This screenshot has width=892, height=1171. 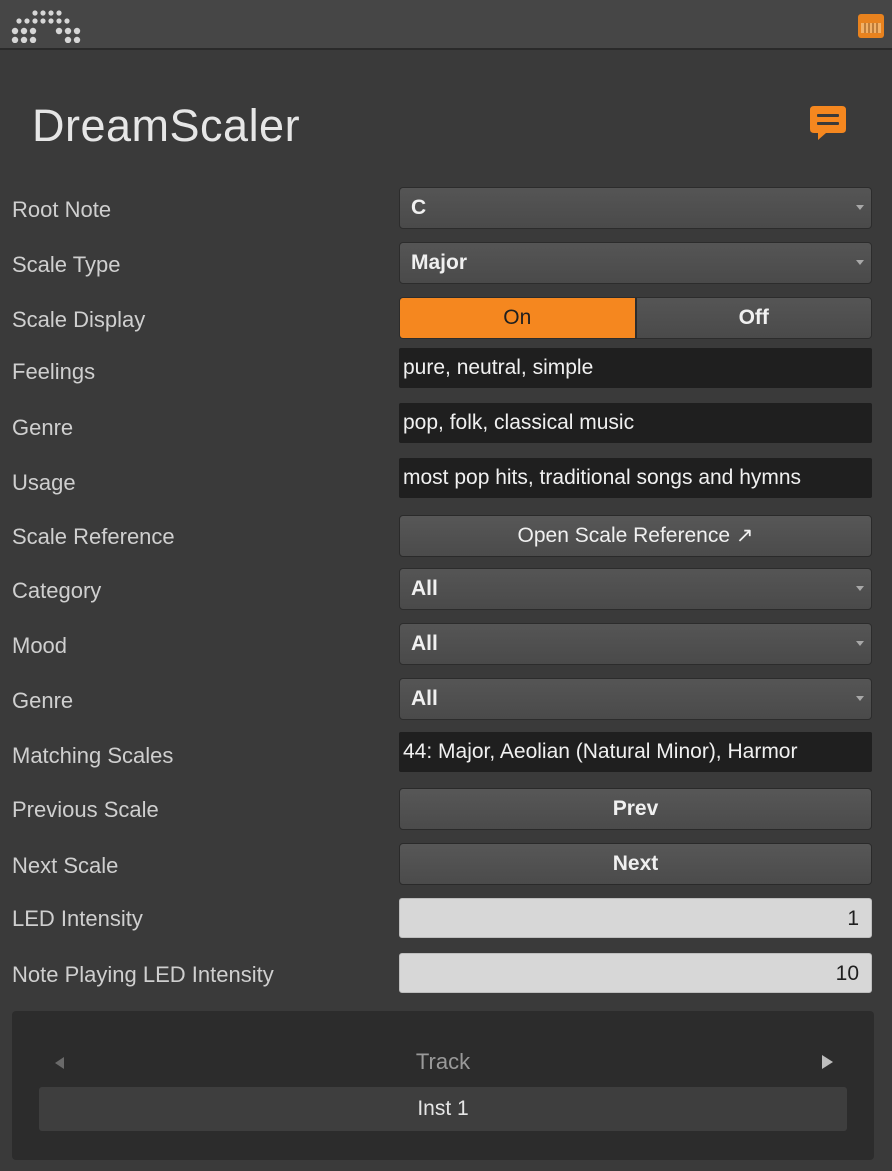 What do you see at coordinates (143, 974) in the screenshot?
I see `note-led-intensity-label: Note Playing LED Intensity` at bounding box center [143, 974].